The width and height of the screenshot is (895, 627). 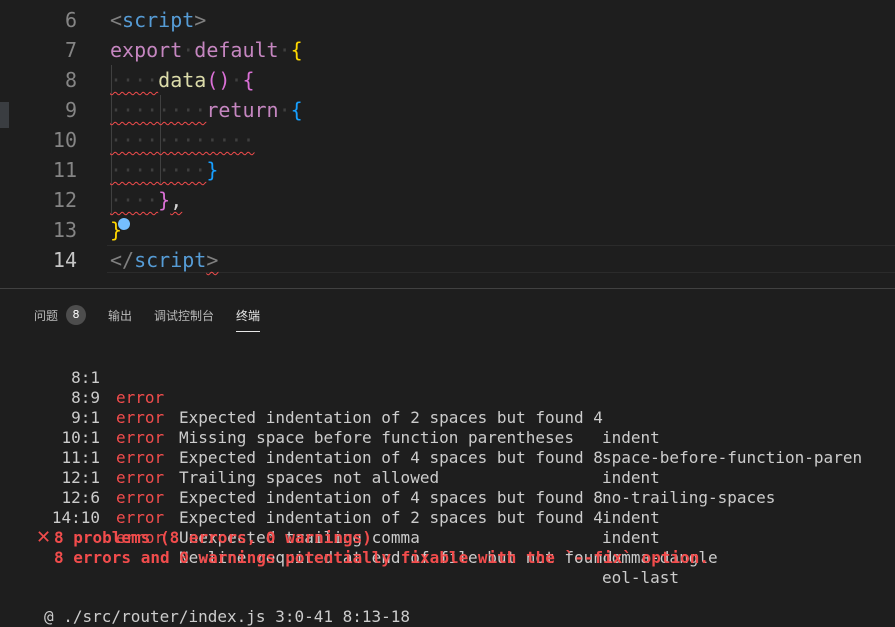 What do you see at coordinates (447, 230) in the screenshot?
I see `code-line: 13 }` at bounding box center [447, 230].